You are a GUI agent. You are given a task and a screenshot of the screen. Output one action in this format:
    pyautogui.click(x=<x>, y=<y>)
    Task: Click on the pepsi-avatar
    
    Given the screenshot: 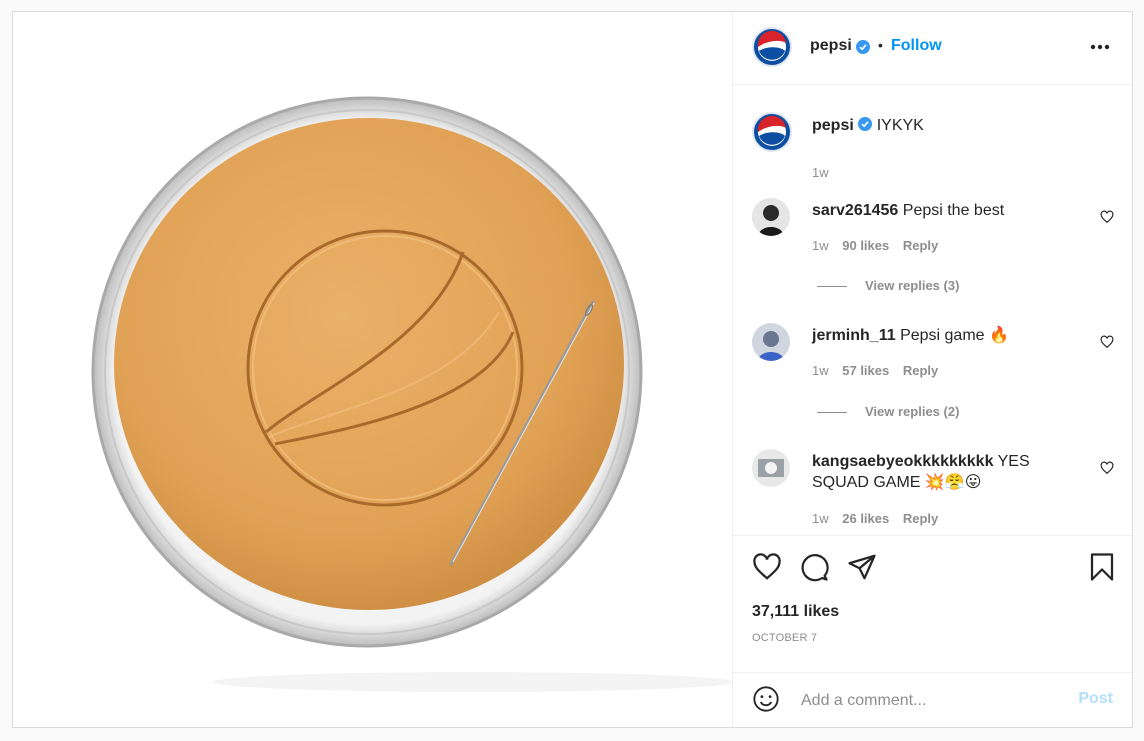 What is the action you would take?
    pyautogui.click(x=772, y=47)
    